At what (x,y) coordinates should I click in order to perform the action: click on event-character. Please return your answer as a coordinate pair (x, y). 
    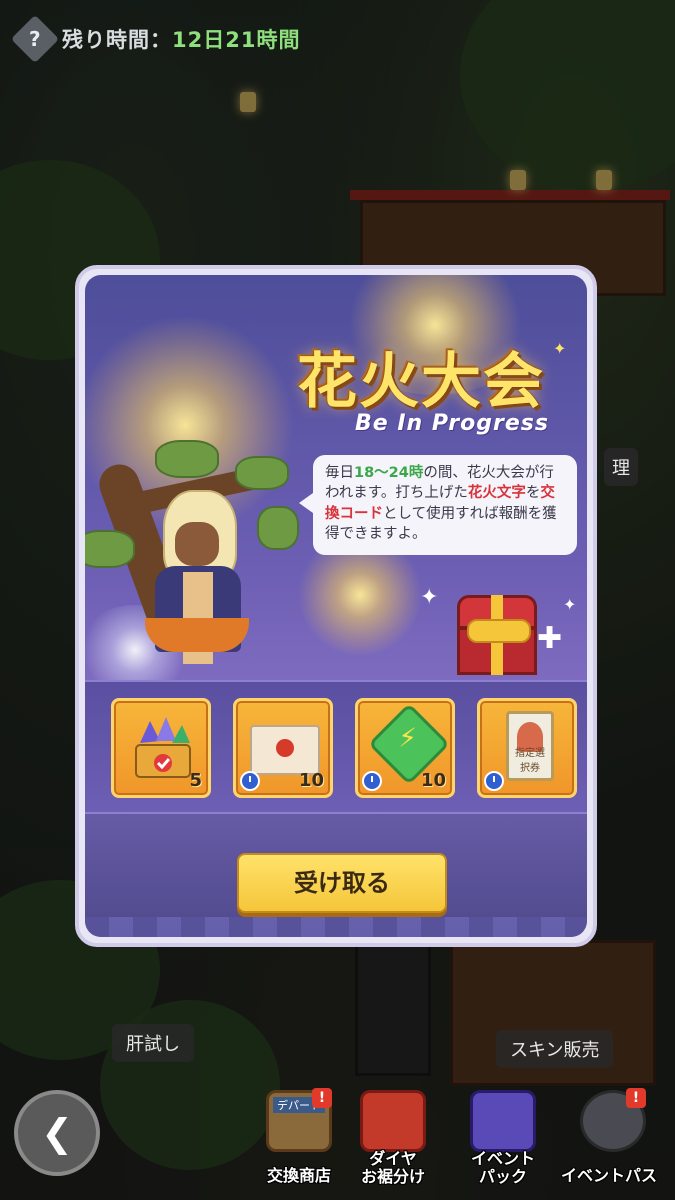
    Looking at the image, I should click on (192, 555).